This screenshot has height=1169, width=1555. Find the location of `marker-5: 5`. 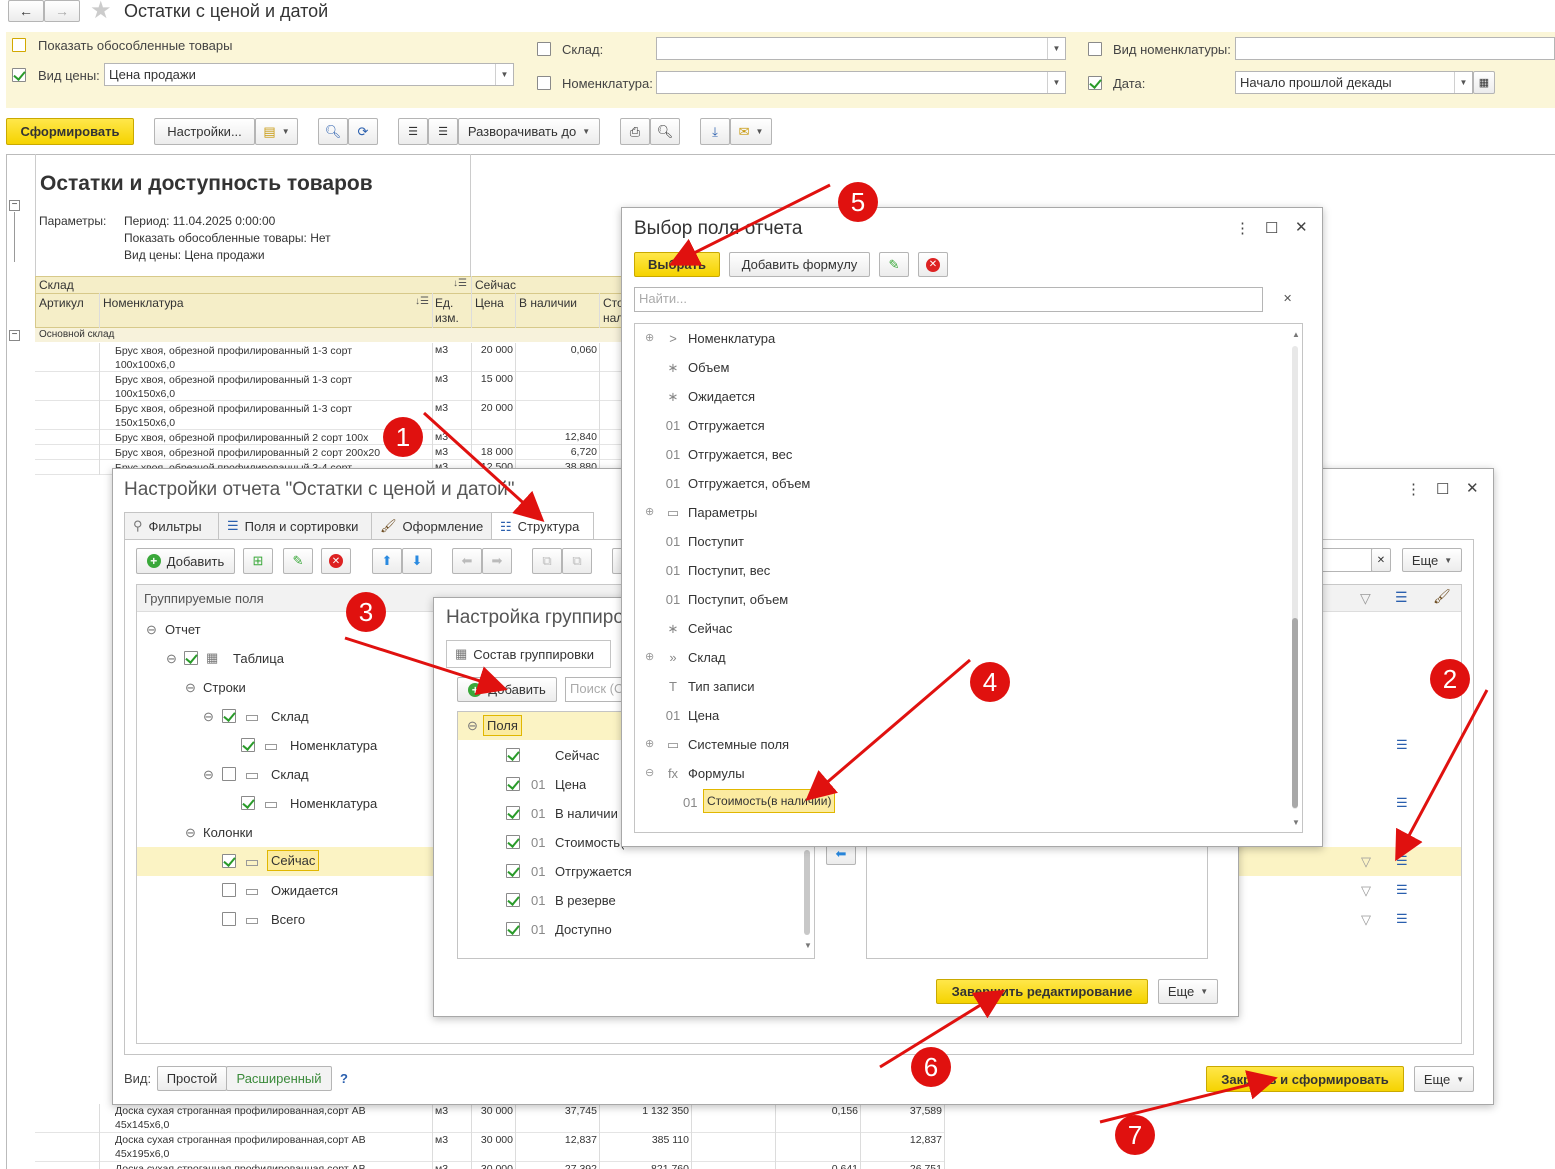

marker-5: 5 is located at coordinates (858, 202).